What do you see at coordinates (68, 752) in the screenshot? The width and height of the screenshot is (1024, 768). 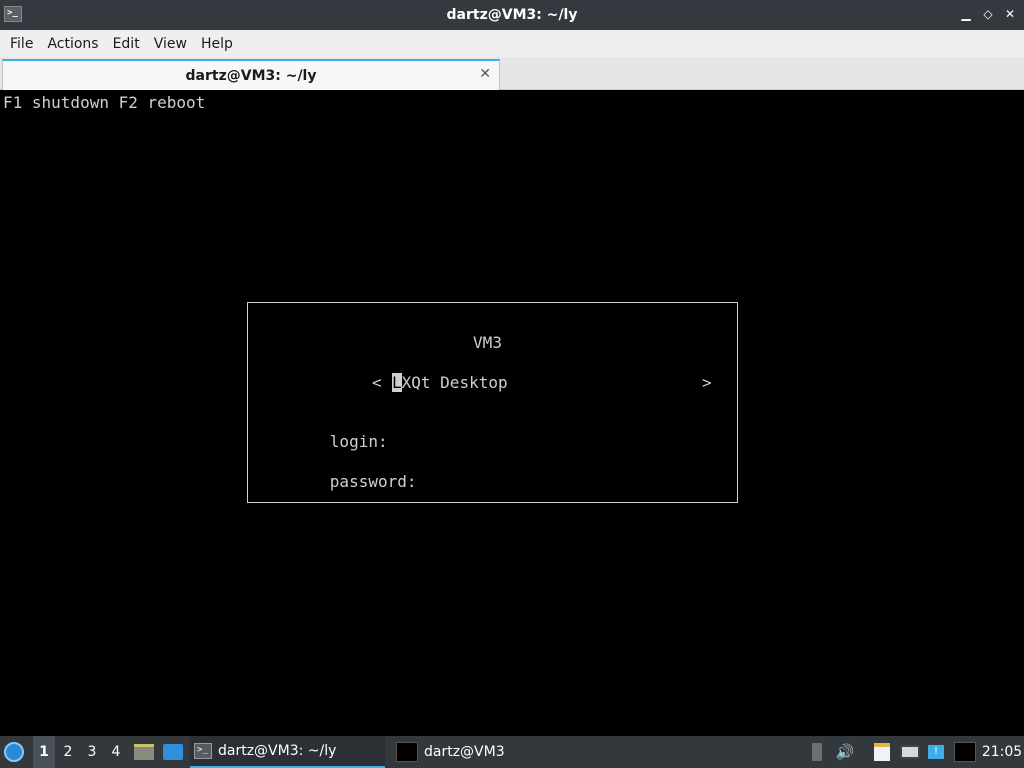 I see `desktop-switch-2: 2` at bounding box center [68, 752].